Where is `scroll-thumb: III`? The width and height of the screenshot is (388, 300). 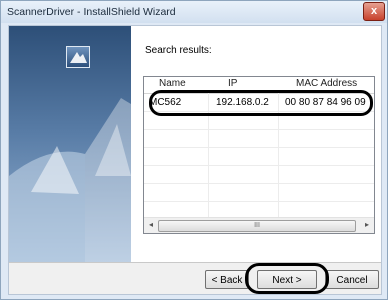
scroll-thumb: III is located at coordinates (257, 226).